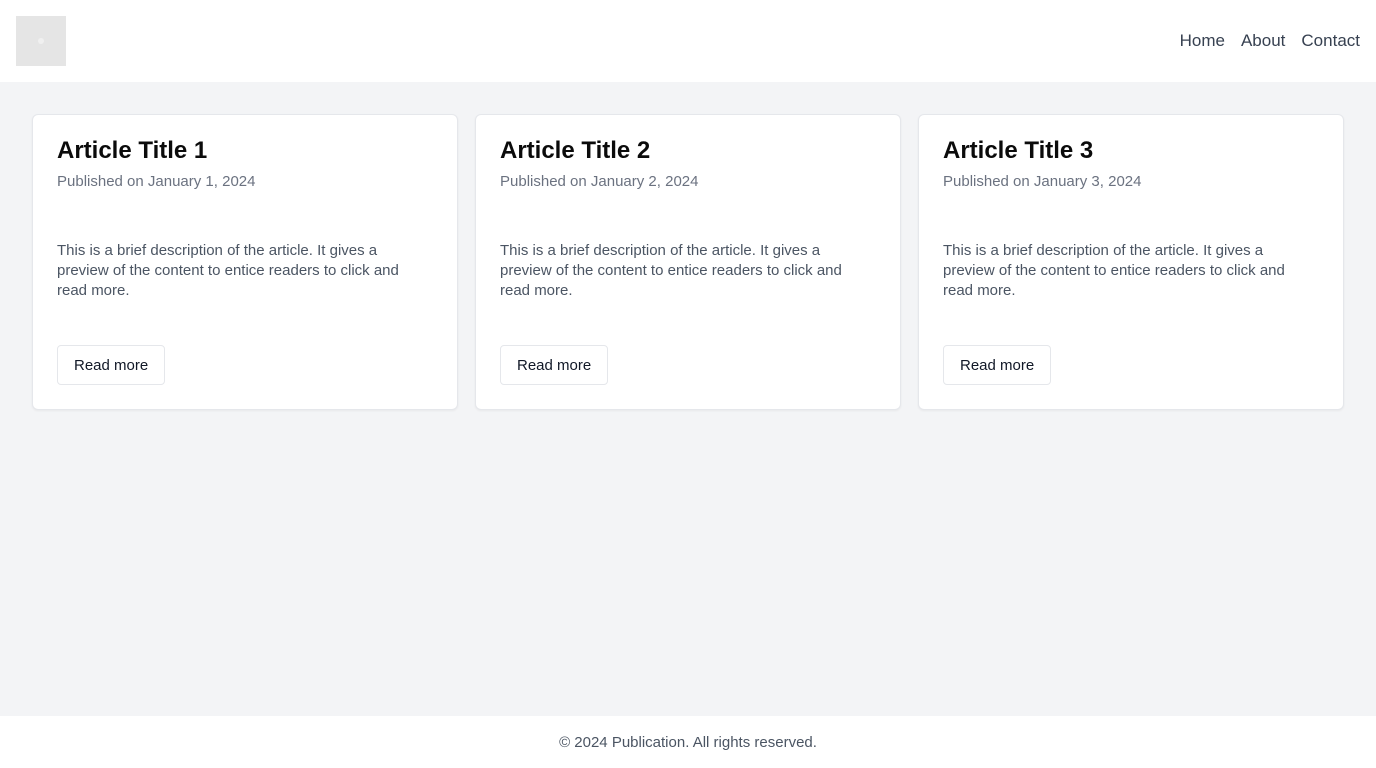 The height and width of the screenshot is (768, 1376). What do you see at coordinates (1042, 181) in the screenshot?
I see `article-date: Published on January 3, 2024` at bounding box center [1042, 181].